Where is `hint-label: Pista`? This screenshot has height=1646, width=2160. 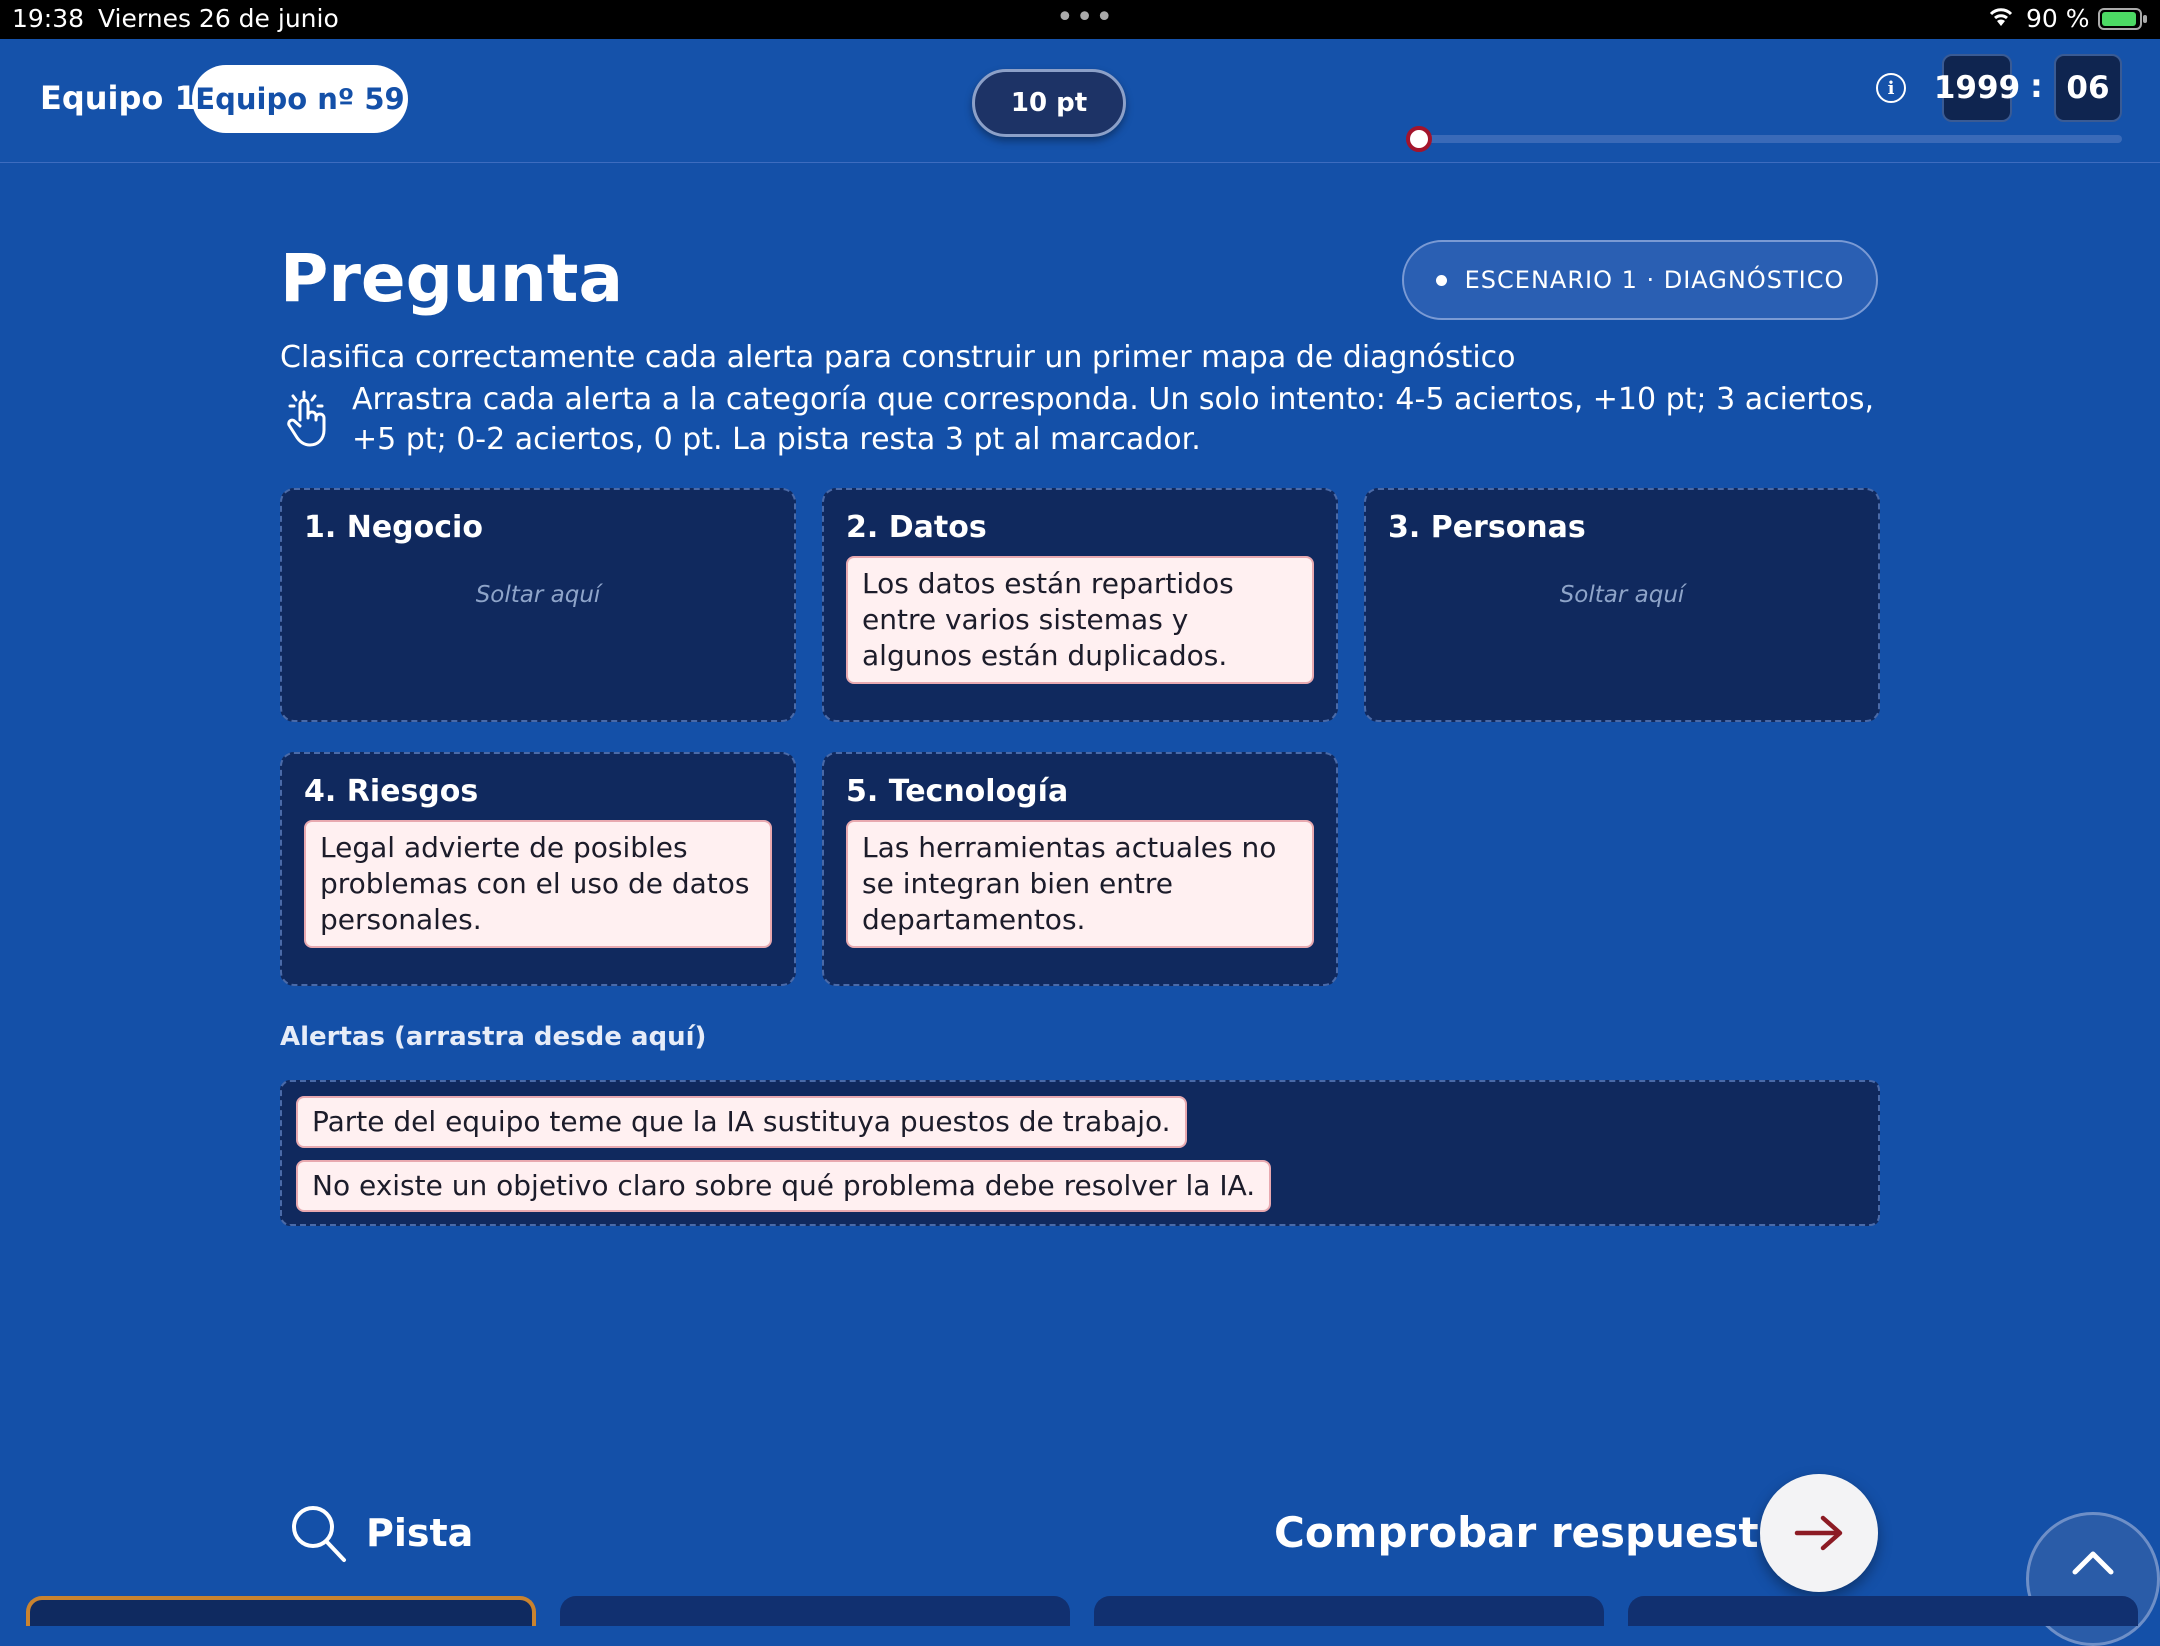 hint-label: Pista is located at coordinates (420, 1533).